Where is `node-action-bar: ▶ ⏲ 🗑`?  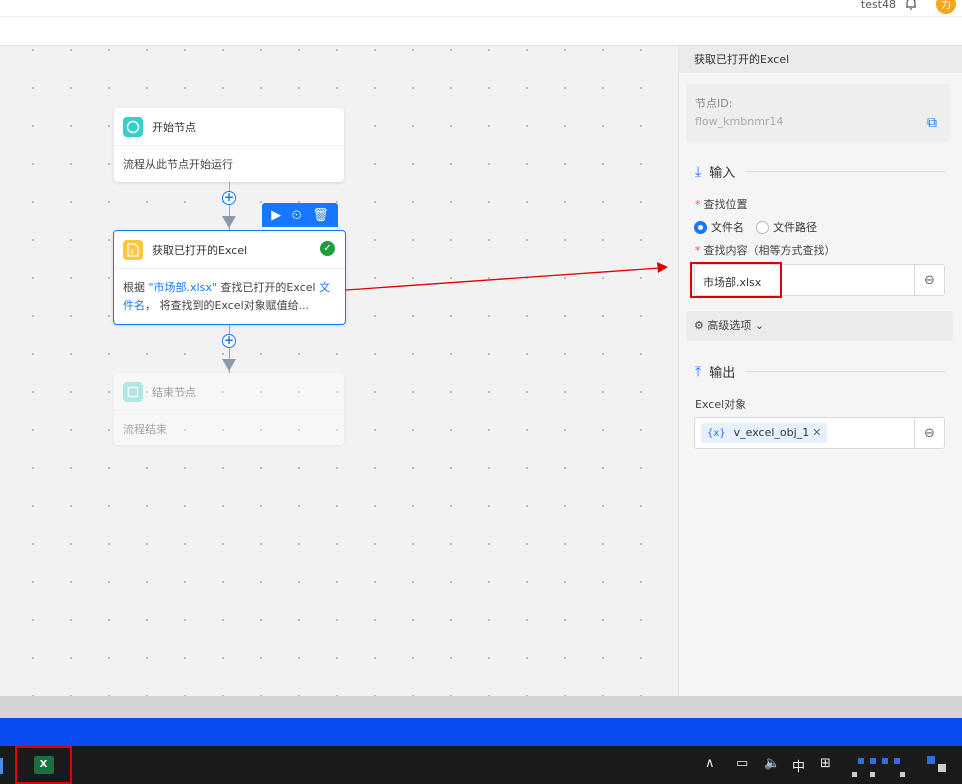 node-action-bar: ▶ ⏲ 🗑 is located at coordinates (300, 215).